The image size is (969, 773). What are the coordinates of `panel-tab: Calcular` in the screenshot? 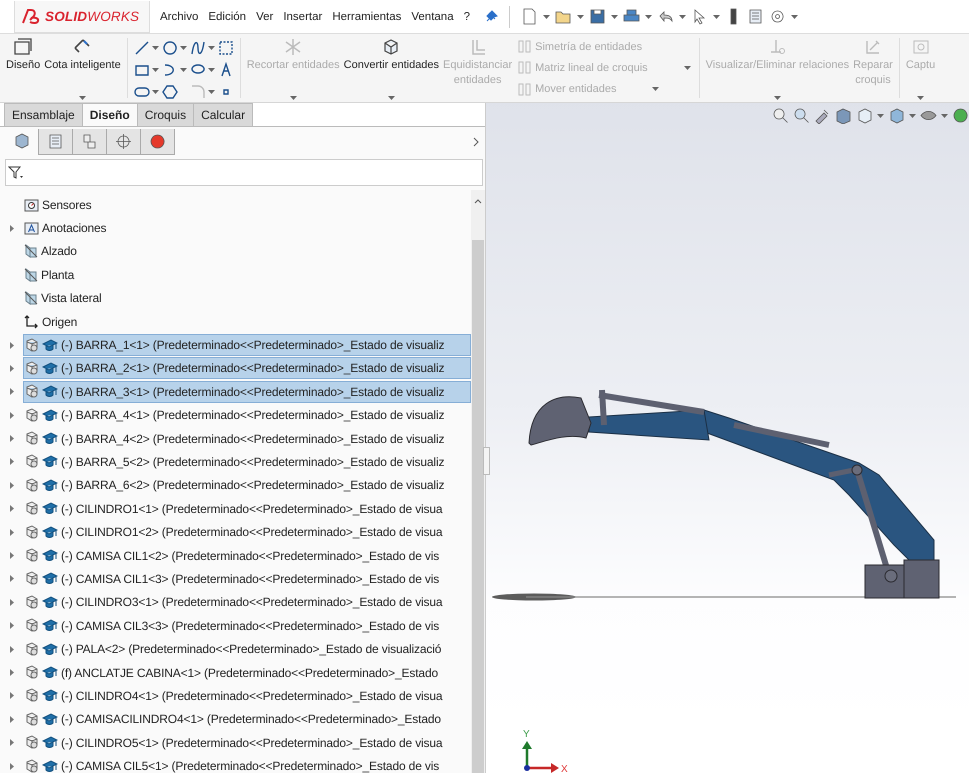 It's located at (223, 114).